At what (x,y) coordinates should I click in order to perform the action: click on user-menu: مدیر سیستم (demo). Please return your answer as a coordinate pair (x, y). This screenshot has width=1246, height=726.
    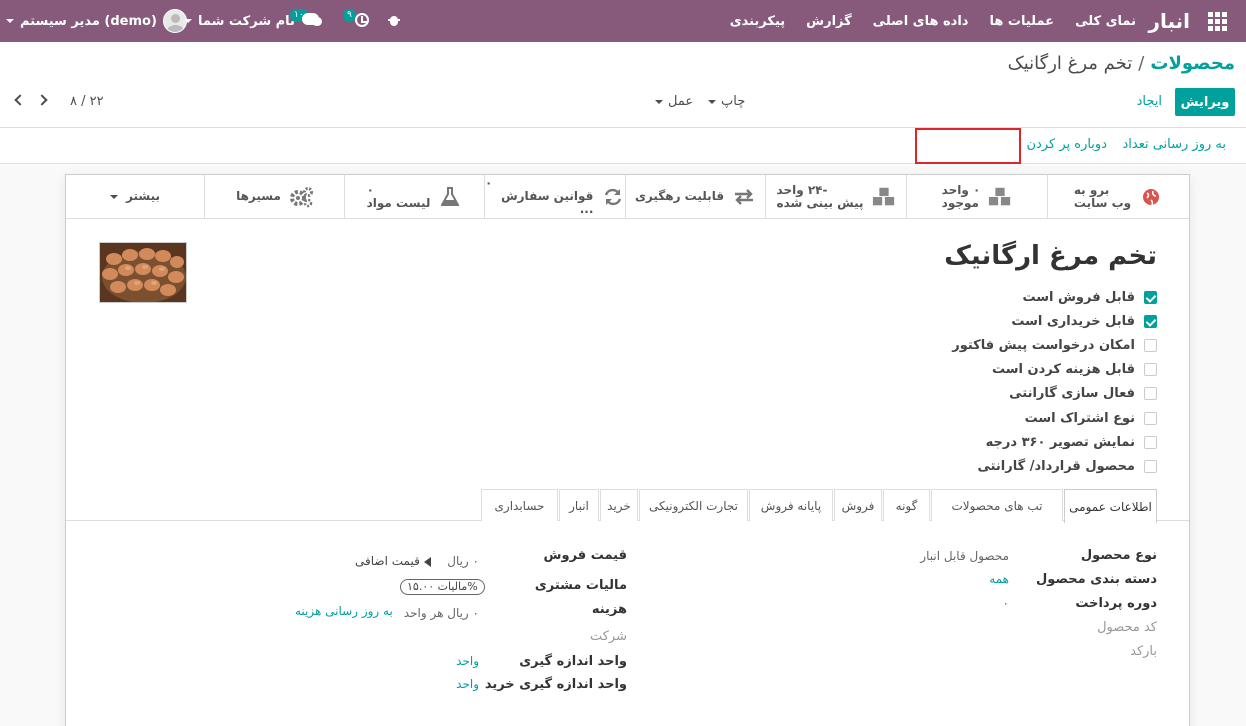
    Looking at the image, I should click on (96, 21).